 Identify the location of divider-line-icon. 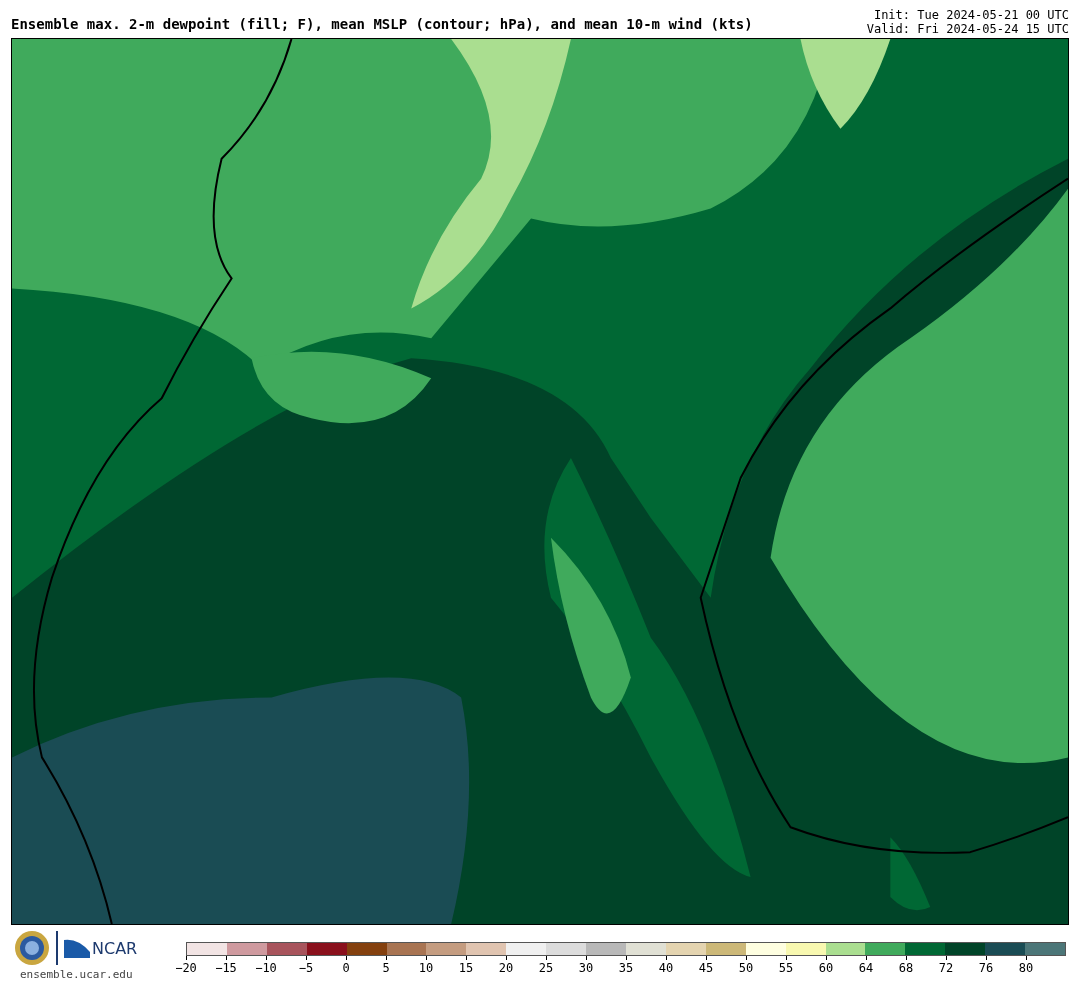
(57, 948).